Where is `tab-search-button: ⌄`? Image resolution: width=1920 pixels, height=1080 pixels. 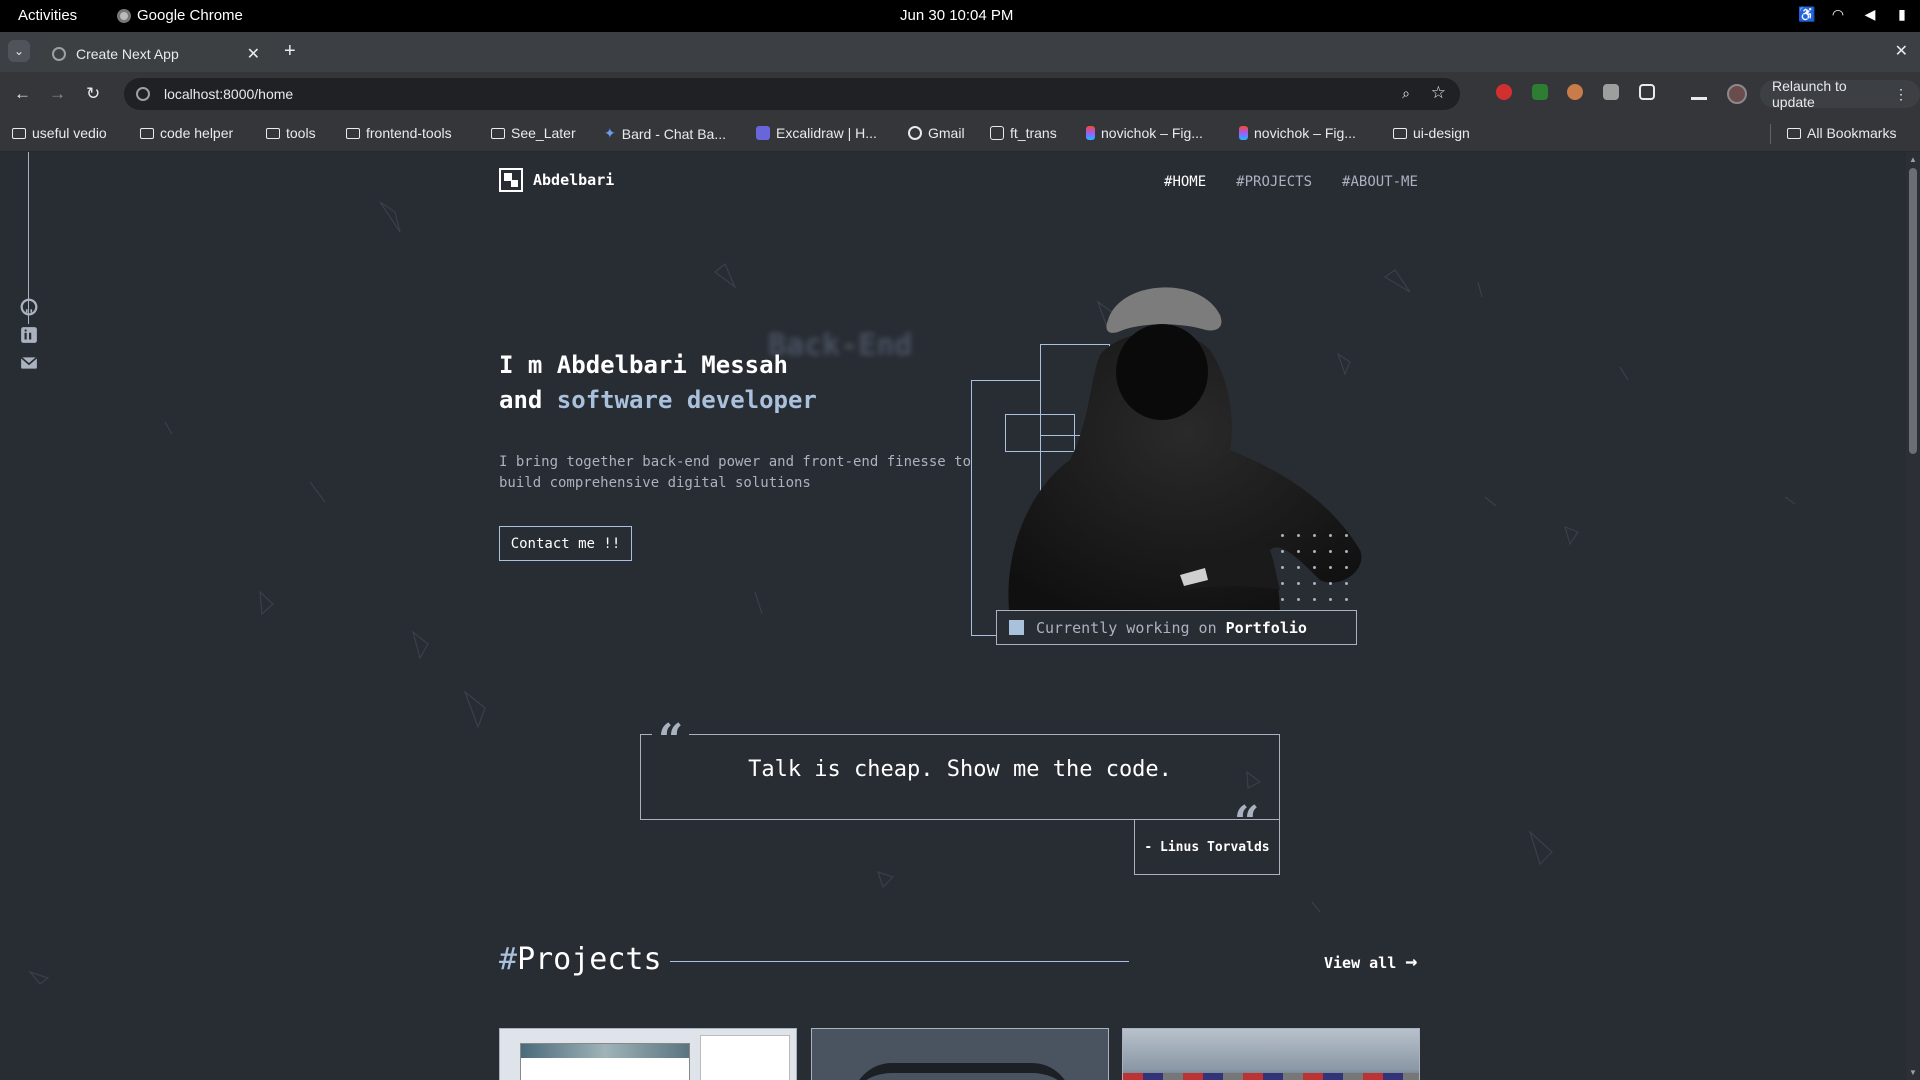
tab-search-button: ⌄ is located at coordinates (19, 51).